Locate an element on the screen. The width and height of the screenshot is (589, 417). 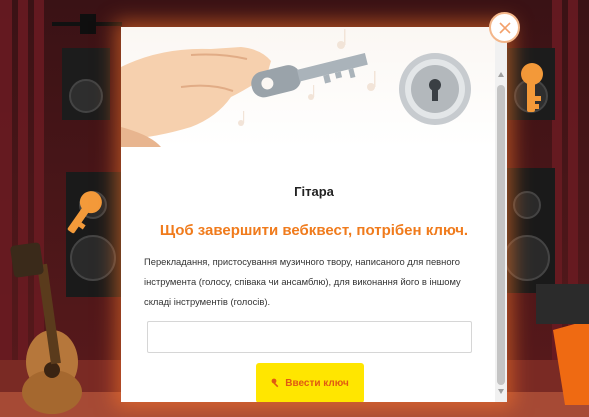
scroll-down-arrow-icon is located at coordinates (501, 391).